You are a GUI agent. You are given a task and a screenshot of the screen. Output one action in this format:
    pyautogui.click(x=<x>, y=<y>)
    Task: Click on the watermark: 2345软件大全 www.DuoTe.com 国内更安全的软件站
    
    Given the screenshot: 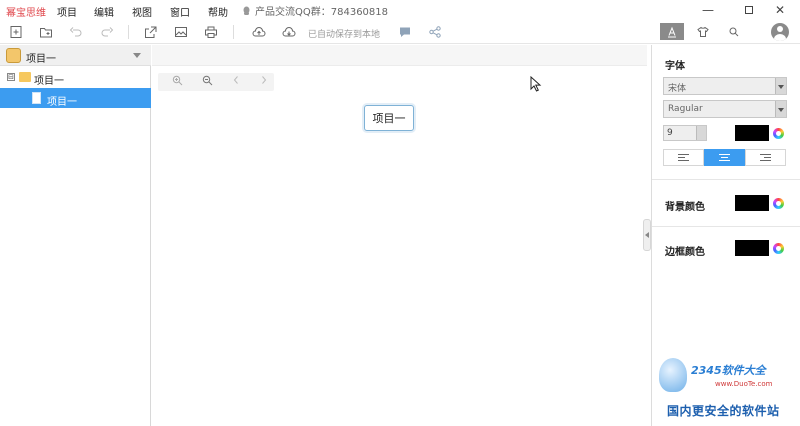 What is the action you would take?
    pyautogui.click(x=727, y=389)
    